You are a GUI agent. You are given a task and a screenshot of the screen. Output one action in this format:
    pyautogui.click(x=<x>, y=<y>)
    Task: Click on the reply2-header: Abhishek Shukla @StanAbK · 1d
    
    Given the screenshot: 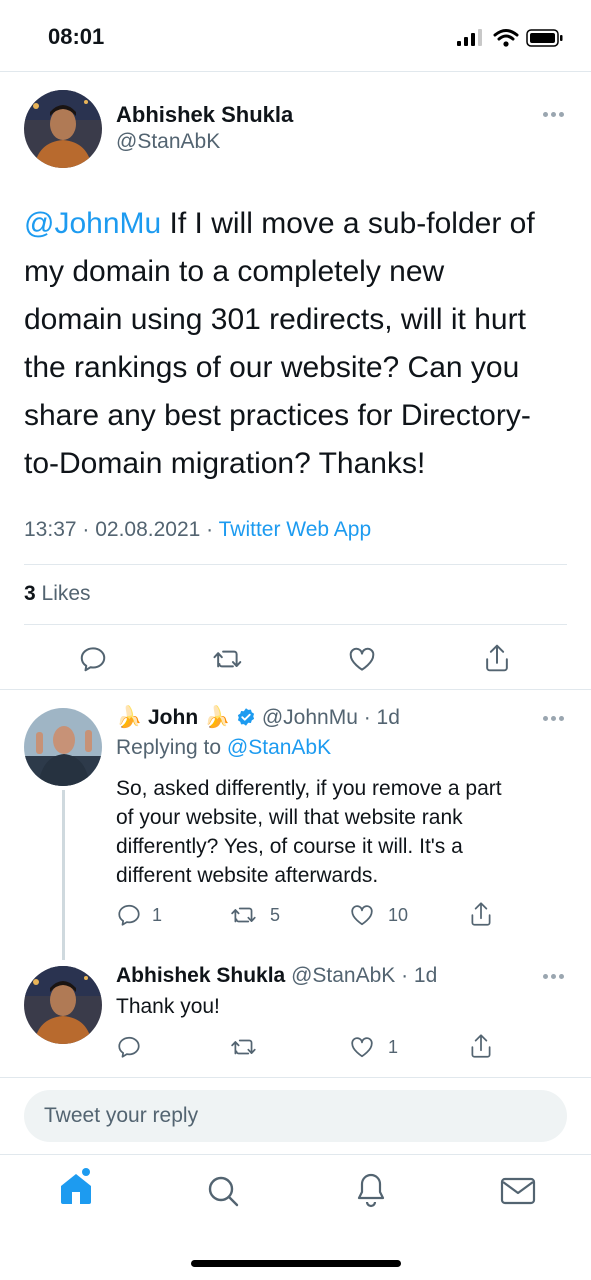 What is the action you would take?
    pyautogui.click(x=276, y=976)
    